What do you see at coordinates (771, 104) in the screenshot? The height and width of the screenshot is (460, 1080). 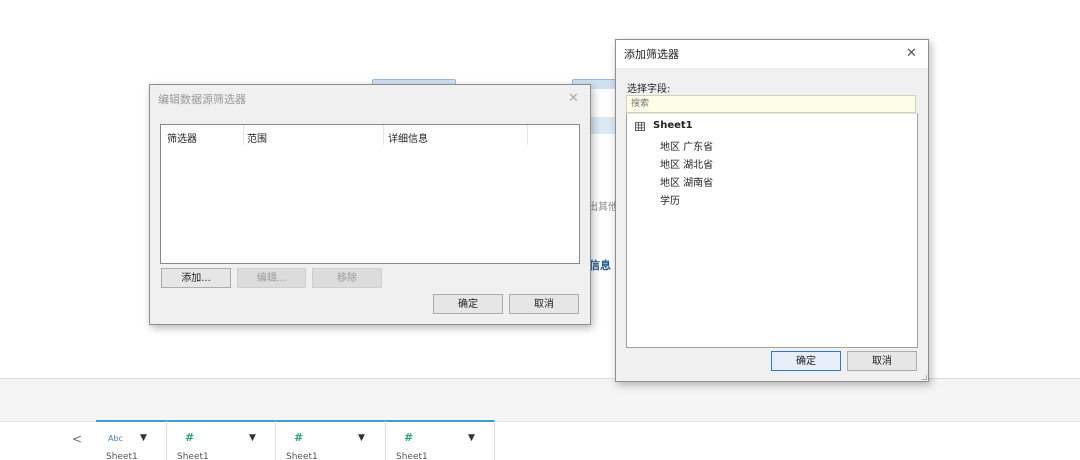 I see `search-input` at bounding box center [771, 104].